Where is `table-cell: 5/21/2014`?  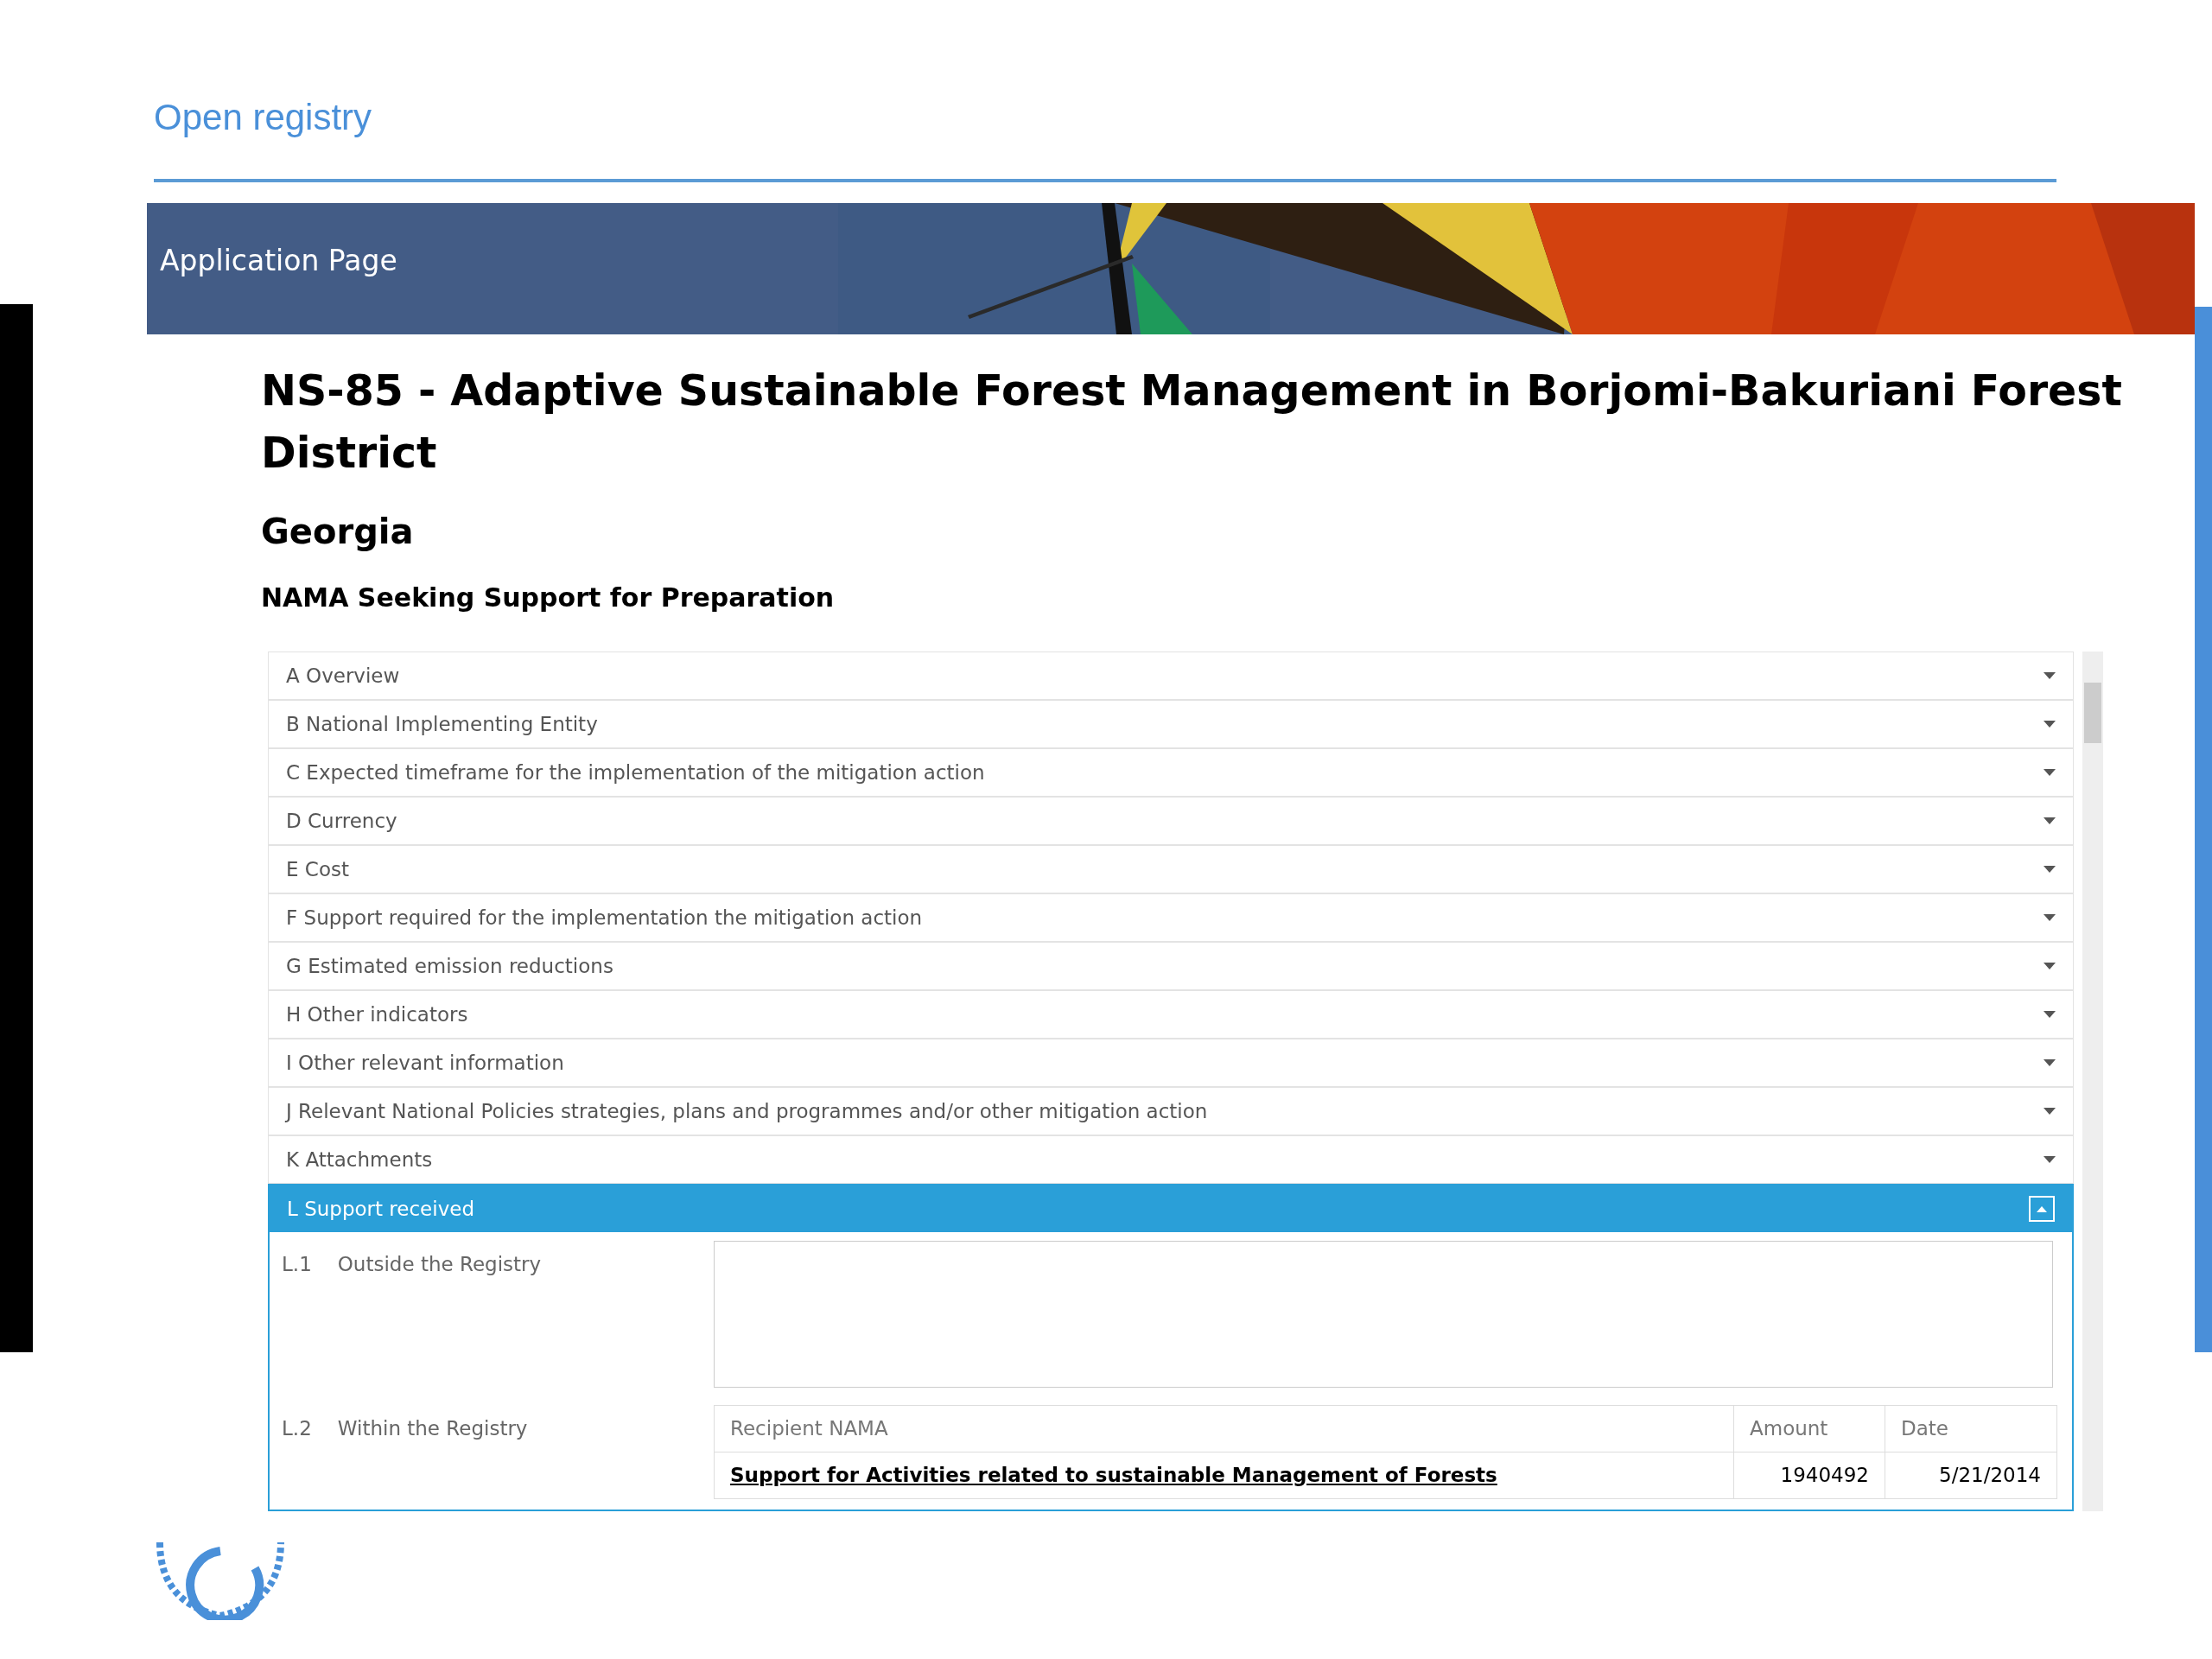
table-cell: 5/21/2014 is located at coordinates (1971, 1475).